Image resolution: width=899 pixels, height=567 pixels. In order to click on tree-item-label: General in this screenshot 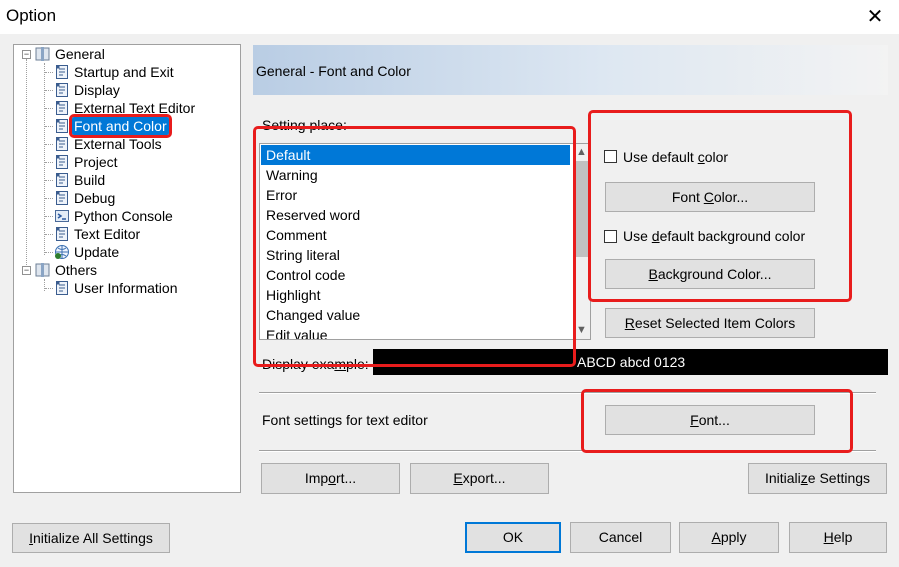, I will do `click(80, 54)`.